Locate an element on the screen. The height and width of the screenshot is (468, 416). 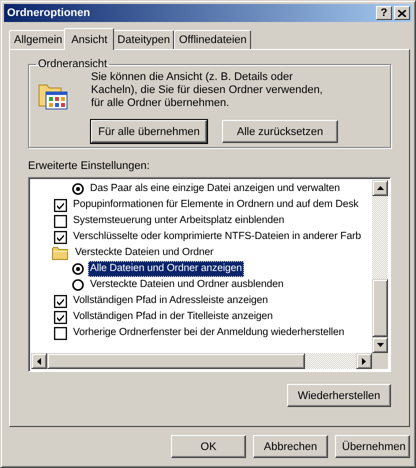
list-item: Systemsteuerung unter Arbeitsplatz einblenden is located at coordinates (178, 221).